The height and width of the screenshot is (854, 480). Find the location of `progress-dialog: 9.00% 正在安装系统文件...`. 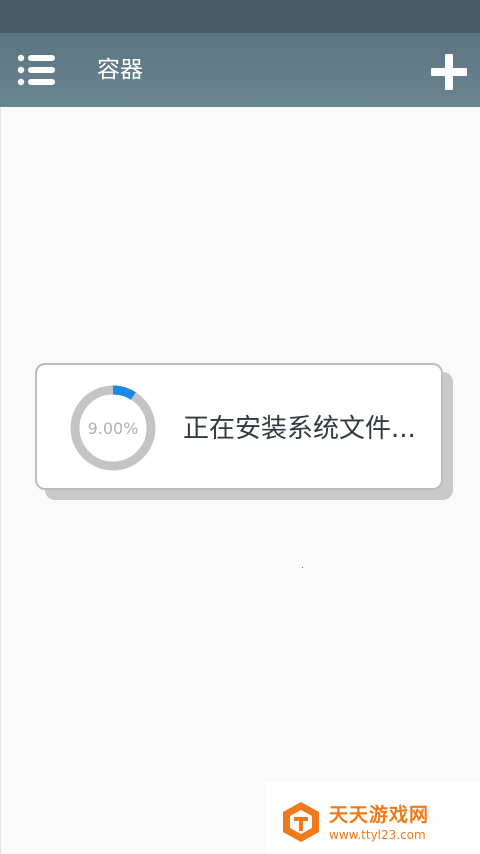

progress-dialog: 9.00% 正在安装系统文件... is located at coordinates (239, 426).